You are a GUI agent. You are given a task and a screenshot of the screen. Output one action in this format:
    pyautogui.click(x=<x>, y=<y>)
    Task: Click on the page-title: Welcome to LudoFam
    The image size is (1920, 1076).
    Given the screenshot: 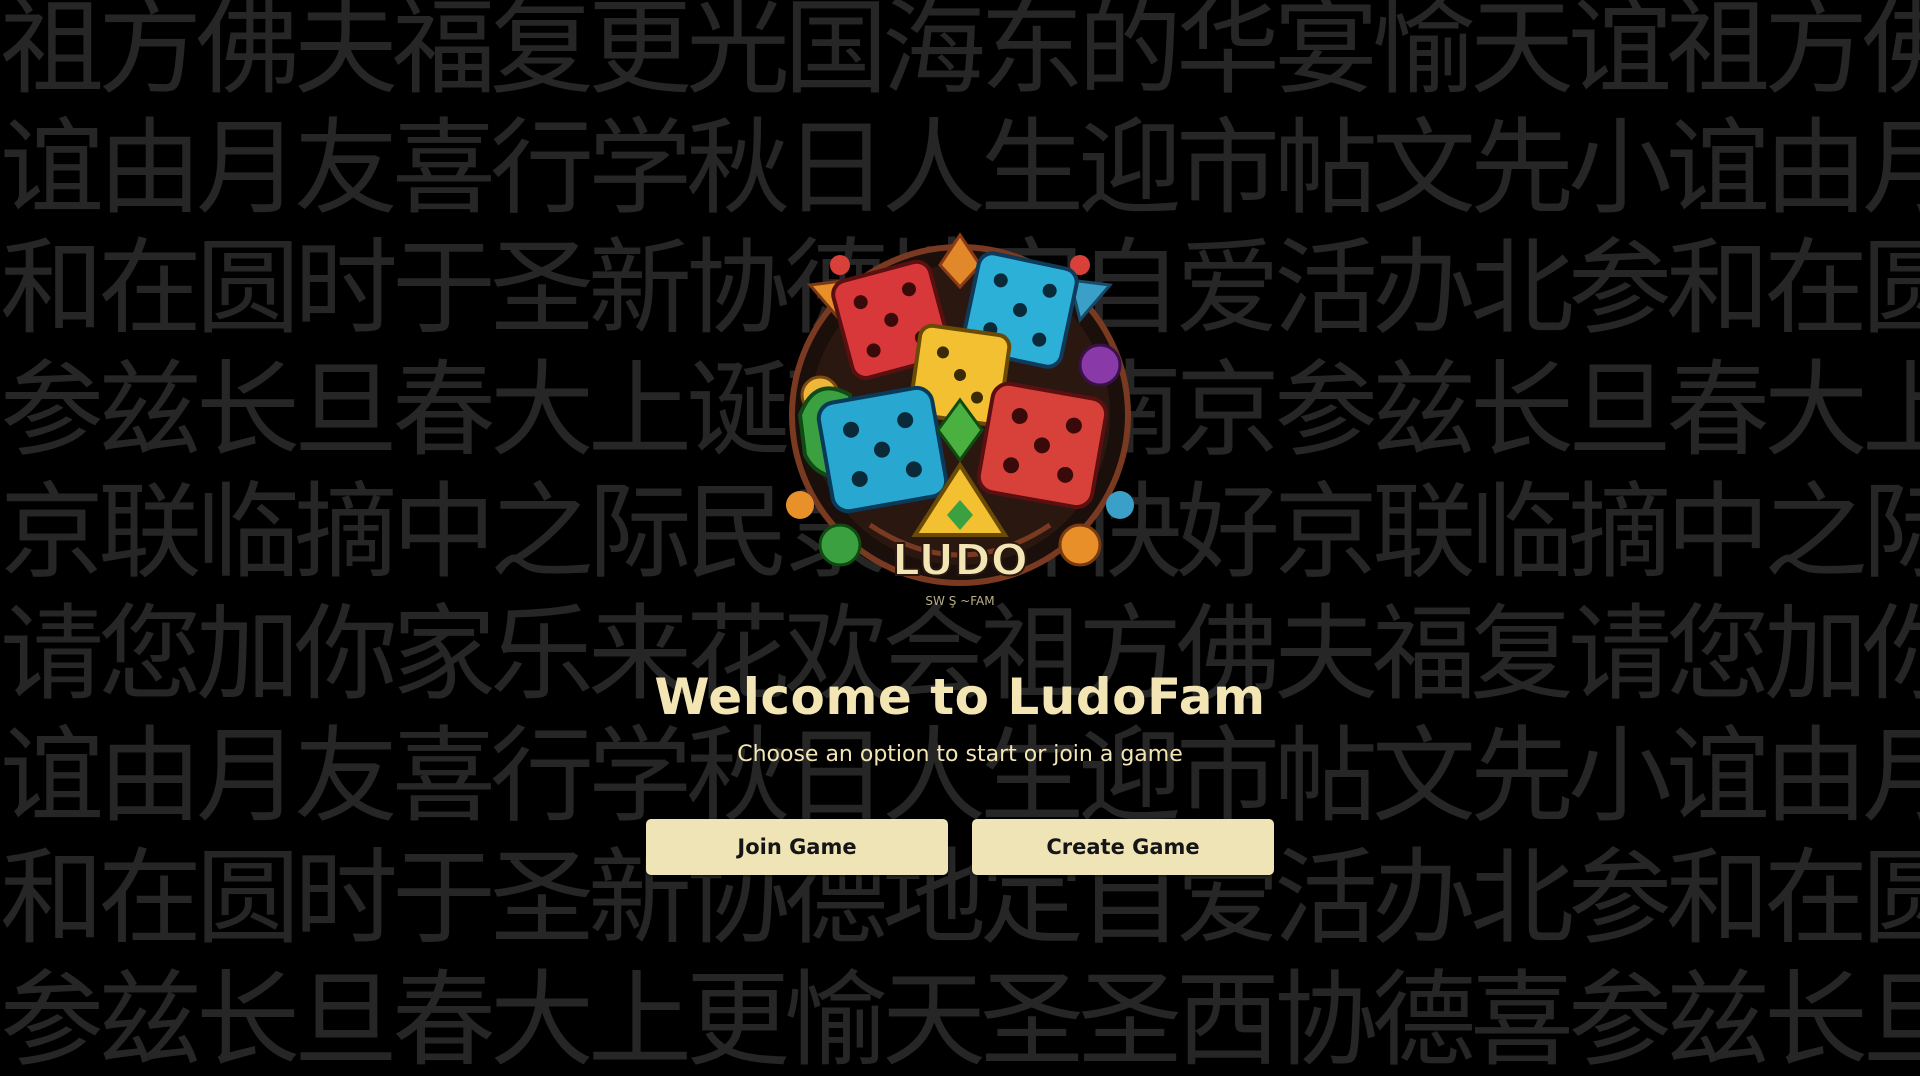 What is the action you would take?
    pyautogui.click(x=960, y=697)
    